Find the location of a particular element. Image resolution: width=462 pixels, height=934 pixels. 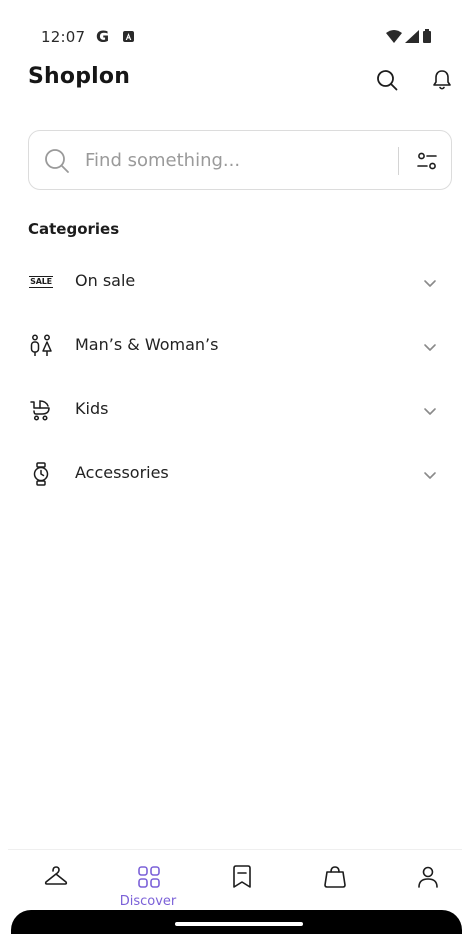

home-gesture-handle is located at coordinates (239, 924).